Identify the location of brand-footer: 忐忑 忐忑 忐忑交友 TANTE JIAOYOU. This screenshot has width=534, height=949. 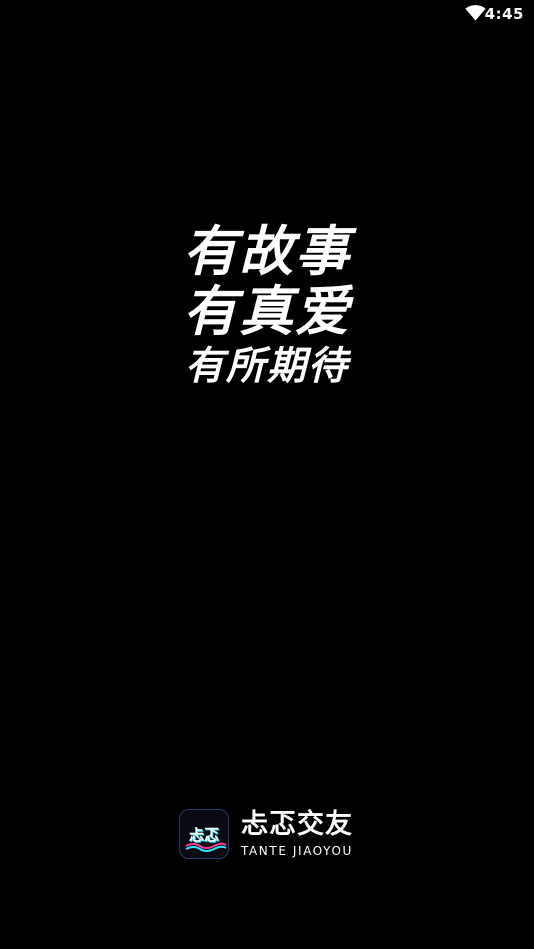
(269, 835).